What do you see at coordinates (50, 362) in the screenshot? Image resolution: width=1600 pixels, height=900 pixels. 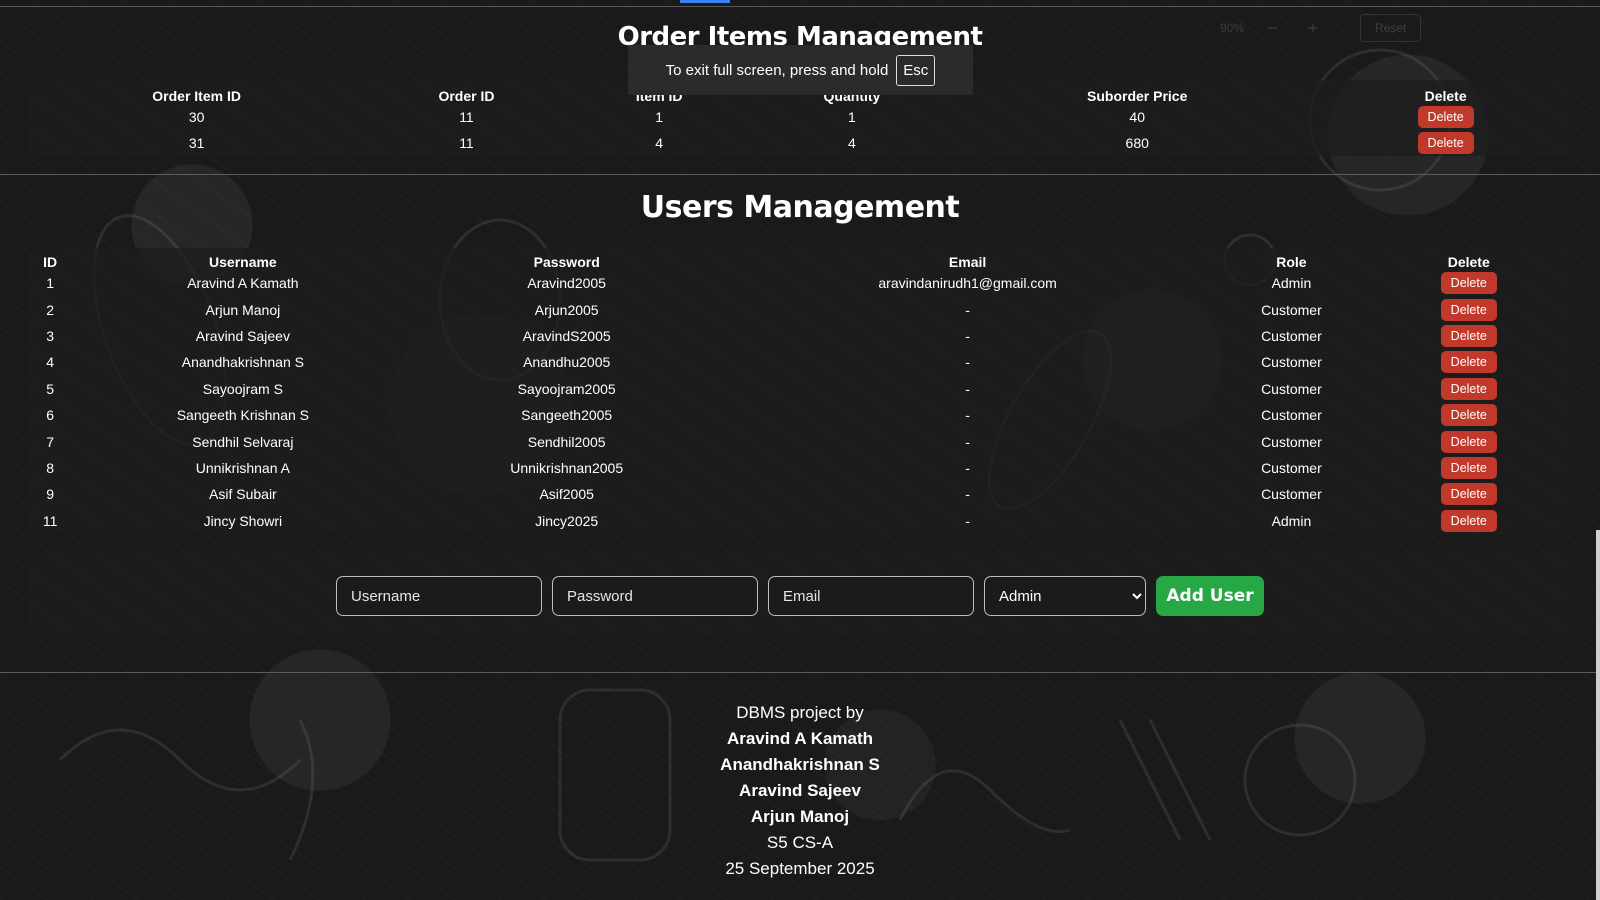 I see `user-id-cell: 4` at bounding box center [50, 362].